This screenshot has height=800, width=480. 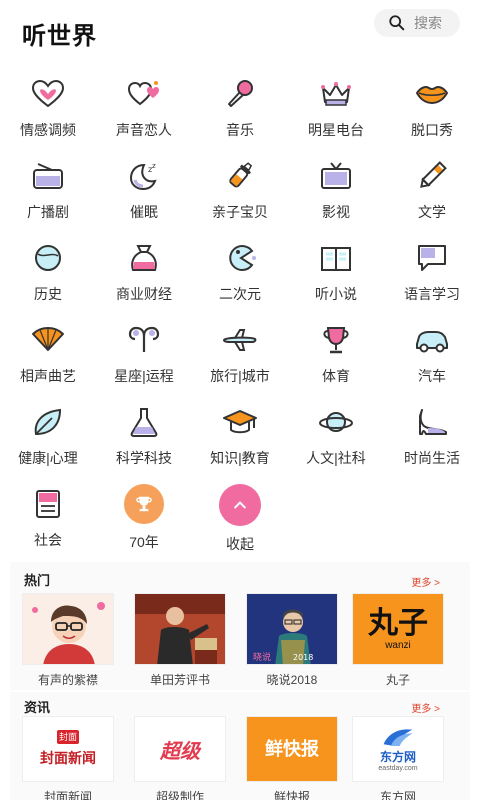 What do you see at coordinates (144, 197) in the screenshot?
I see `category-hypnosis: zz 催眠` at bounding box center [144, 197].